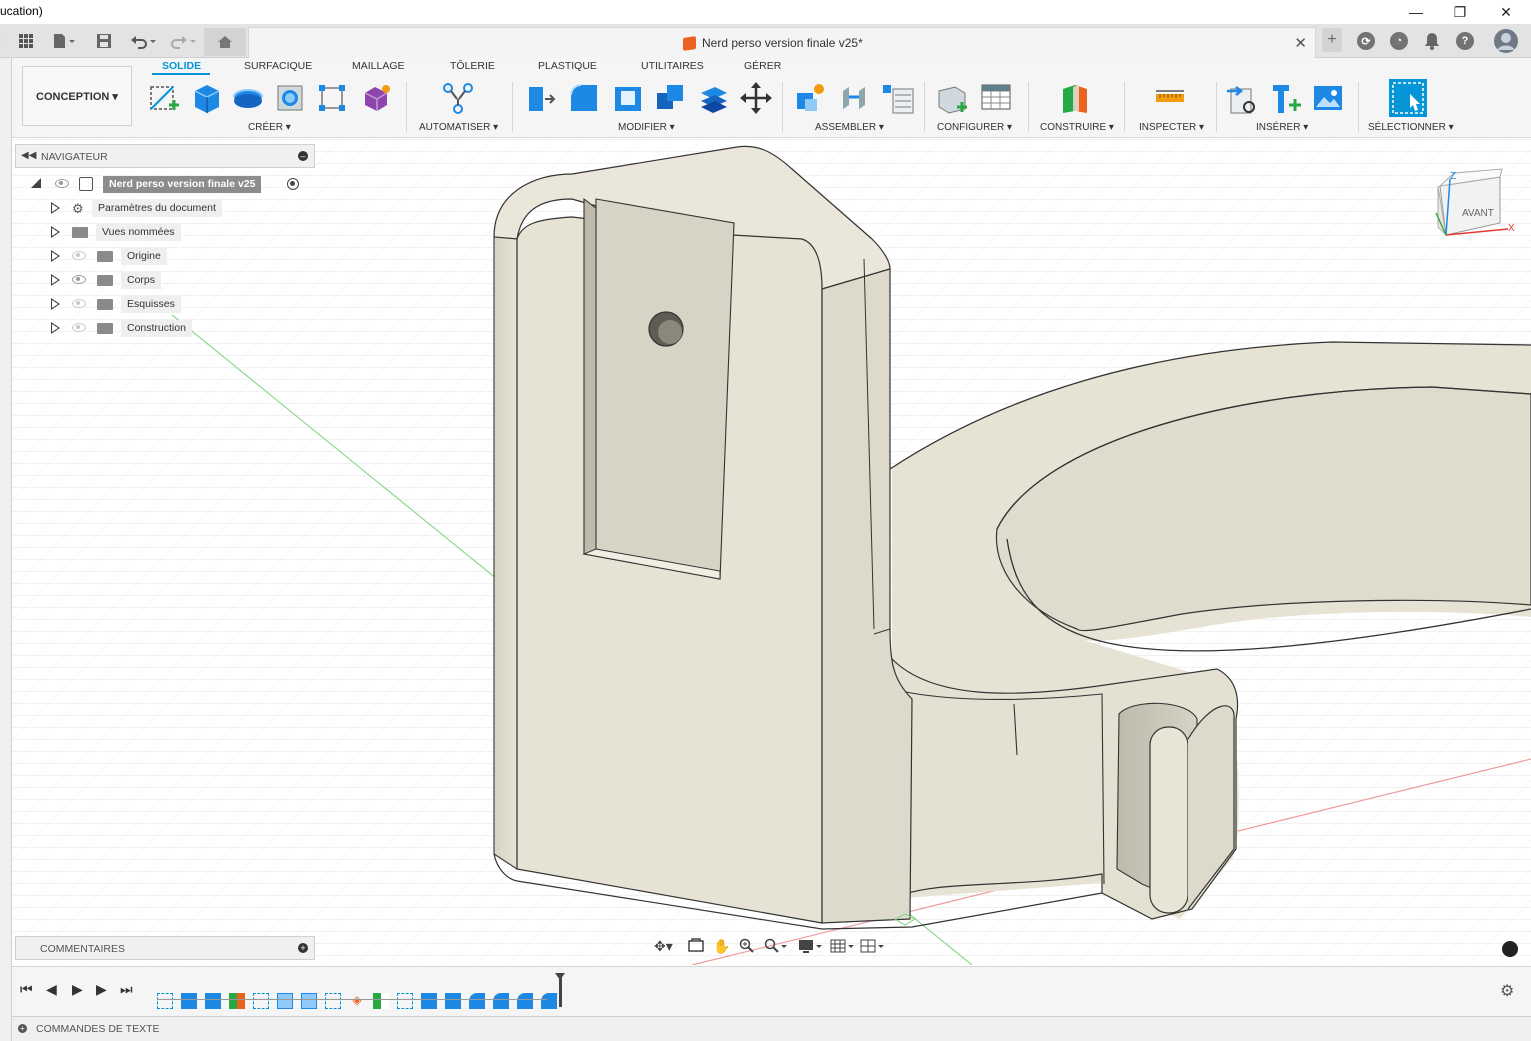 The height and width of the screenshot is (1041, 1531). What do you see at coordinates (303, 948) in the screenshot?
I see `add-comment-icon: +` at bounding box center [303, 948].